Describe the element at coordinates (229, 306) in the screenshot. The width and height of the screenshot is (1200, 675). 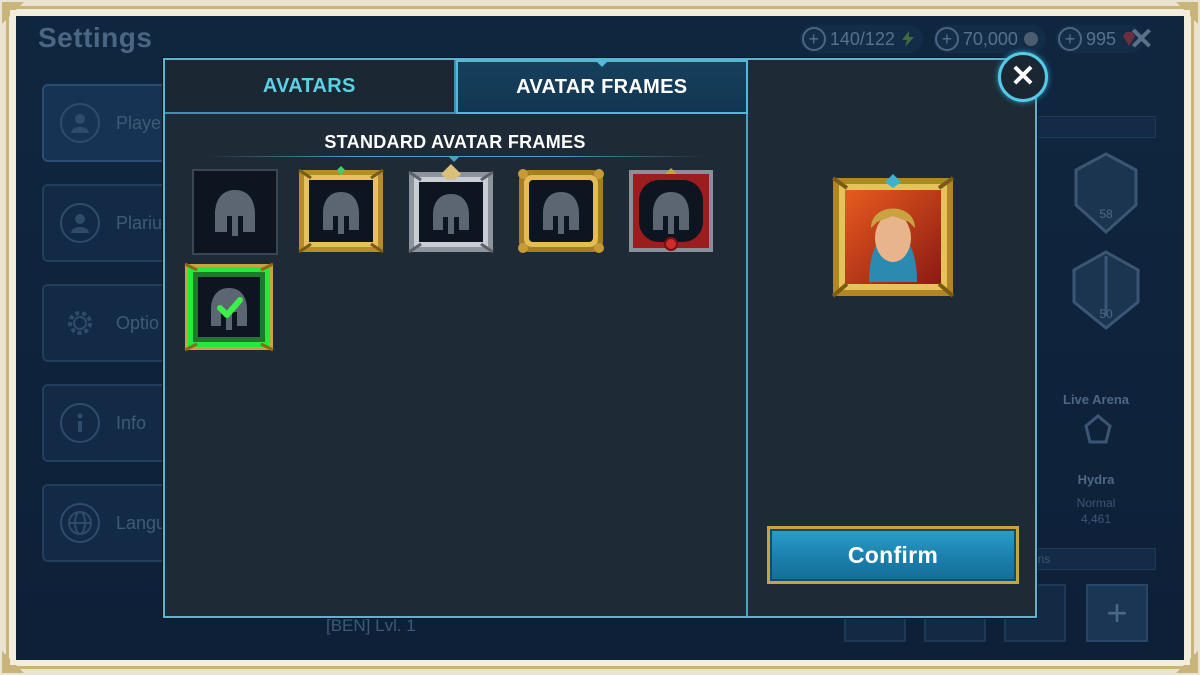
I see `frame-green-leaf` at that location.